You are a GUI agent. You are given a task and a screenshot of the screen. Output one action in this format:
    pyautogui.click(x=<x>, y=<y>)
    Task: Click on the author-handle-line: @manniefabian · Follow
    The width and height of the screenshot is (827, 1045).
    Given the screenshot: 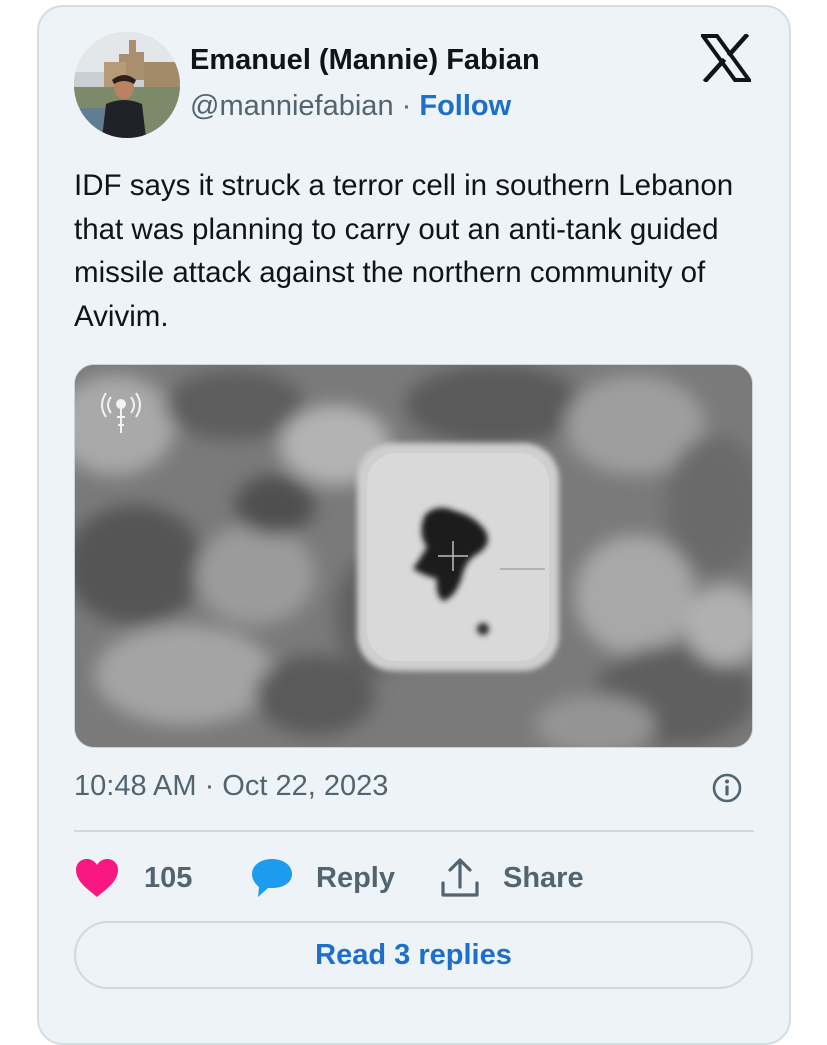 What is the action you would take?
    pyautogui.click(x=350, y=106)
    